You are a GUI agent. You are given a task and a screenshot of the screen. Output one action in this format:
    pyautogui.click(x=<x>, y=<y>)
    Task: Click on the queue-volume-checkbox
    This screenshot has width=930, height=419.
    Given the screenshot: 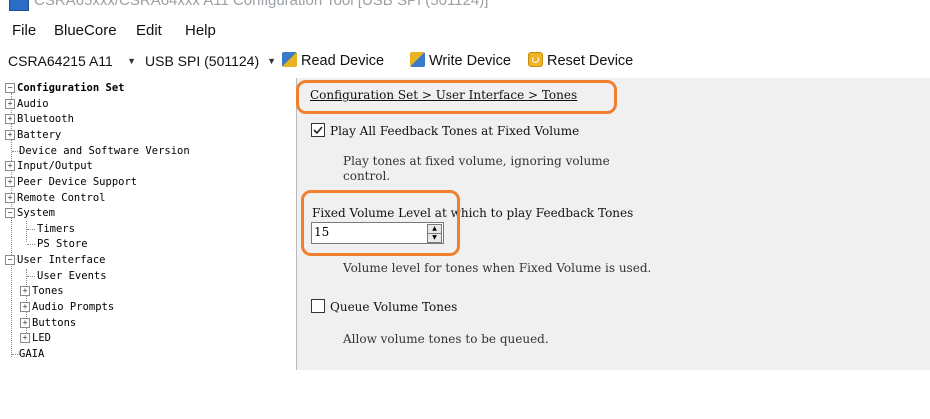 What is the action you would take?
    pyautogui.click(x=318, y=306)
    